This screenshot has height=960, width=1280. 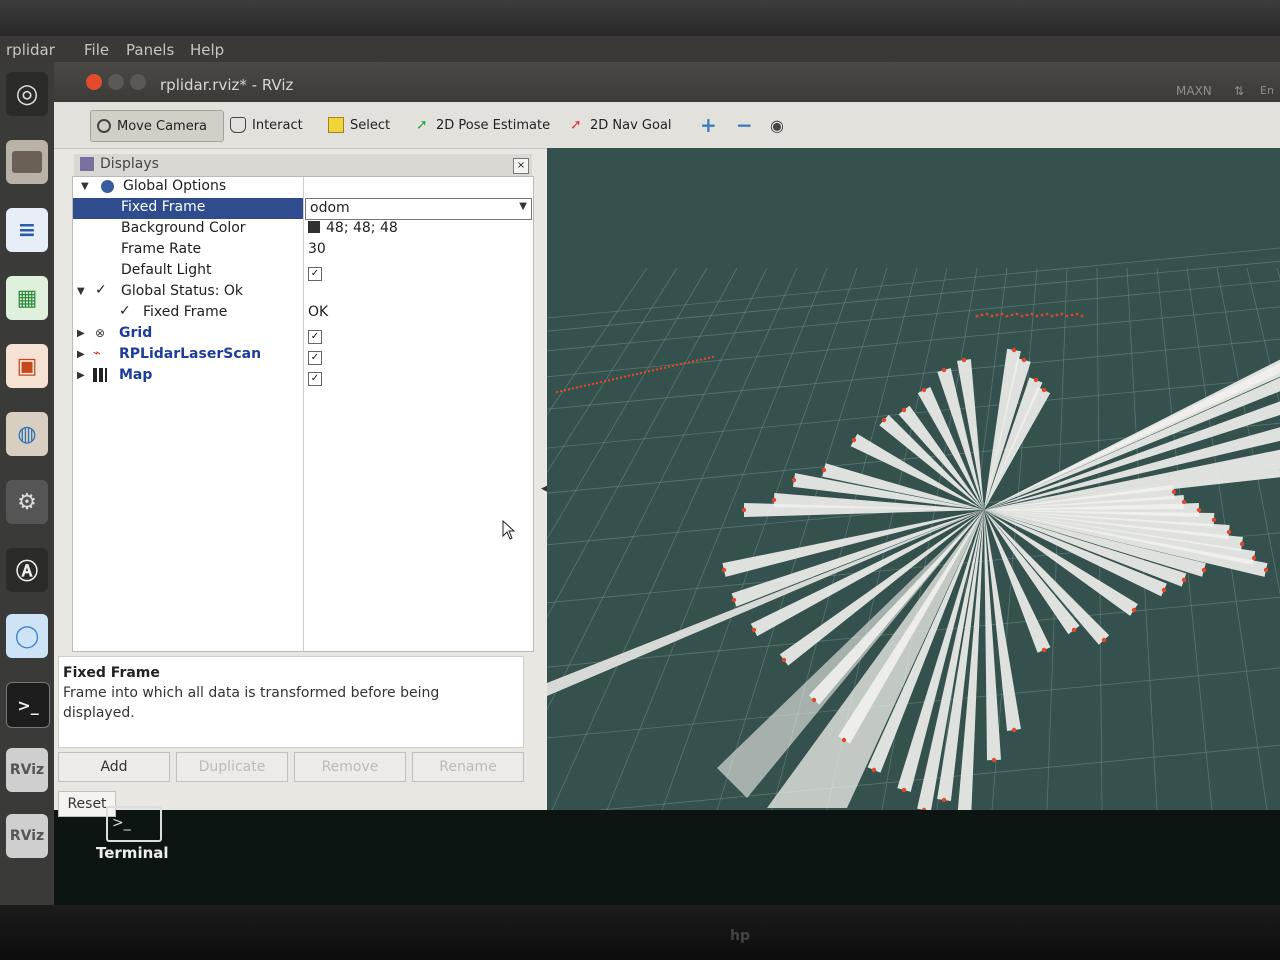 What do you see at coordinates (100, 333) in the screenshot?
I see `grid-icon: ⊗` at bounding box center [100, 333].